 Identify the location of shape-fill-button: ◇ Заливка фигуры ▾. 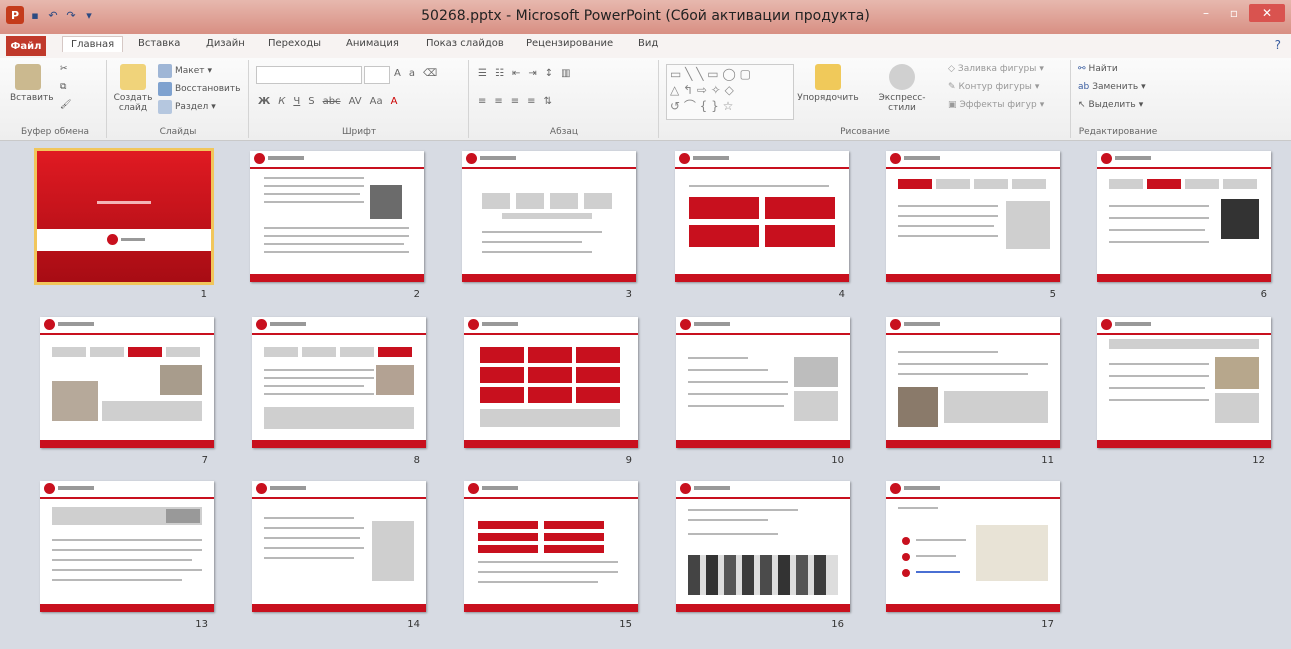
(996, 69).